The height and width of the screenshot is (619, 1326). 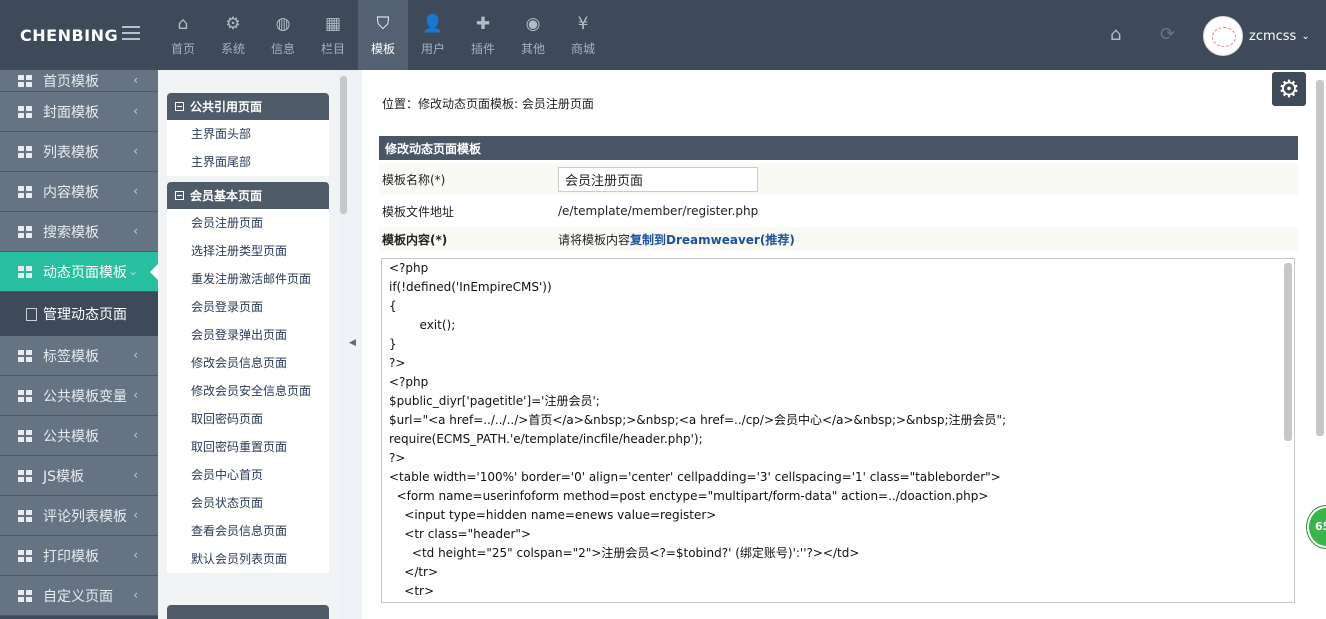 What do you see at coordinates (433, 35) in the screenshot?
I see `nav-item-5: 👤 用户` at bounding box center [433, 35].